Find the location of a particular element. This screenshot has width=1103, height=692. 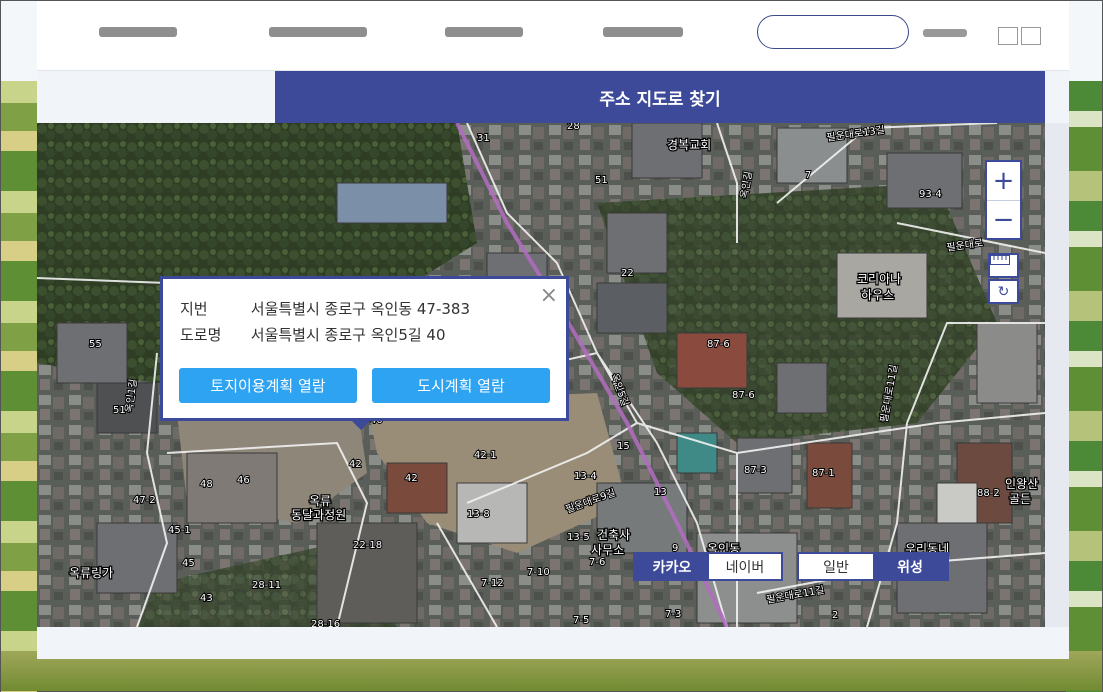

reset-icon: ↻ is located at coordinates (1003, 291).